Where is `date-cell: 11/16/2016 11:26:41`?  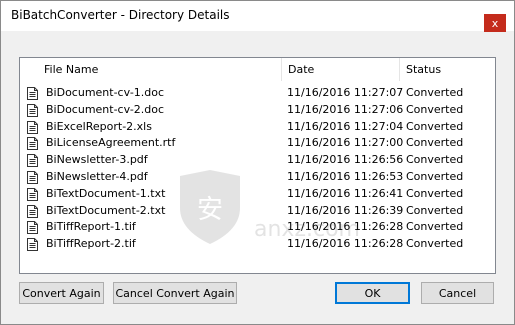 date-cell: 11/16/2016 11:26:41 is located at coordinates (345, 193).